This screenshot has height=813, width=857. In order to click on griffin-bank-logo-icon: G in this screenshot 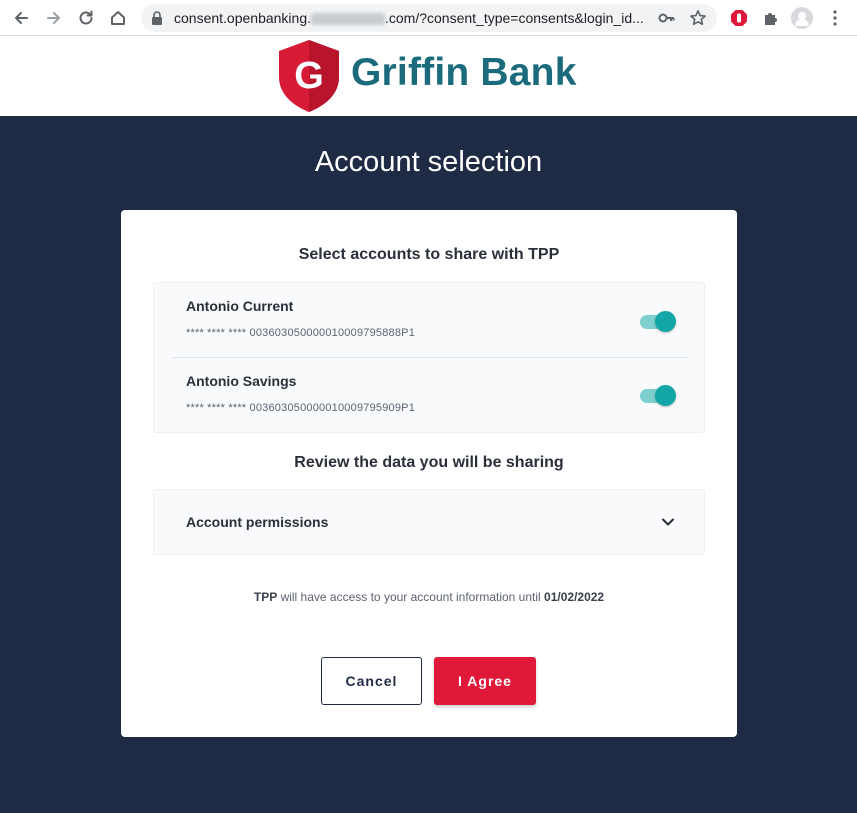, I will do `click(309, 78)`.